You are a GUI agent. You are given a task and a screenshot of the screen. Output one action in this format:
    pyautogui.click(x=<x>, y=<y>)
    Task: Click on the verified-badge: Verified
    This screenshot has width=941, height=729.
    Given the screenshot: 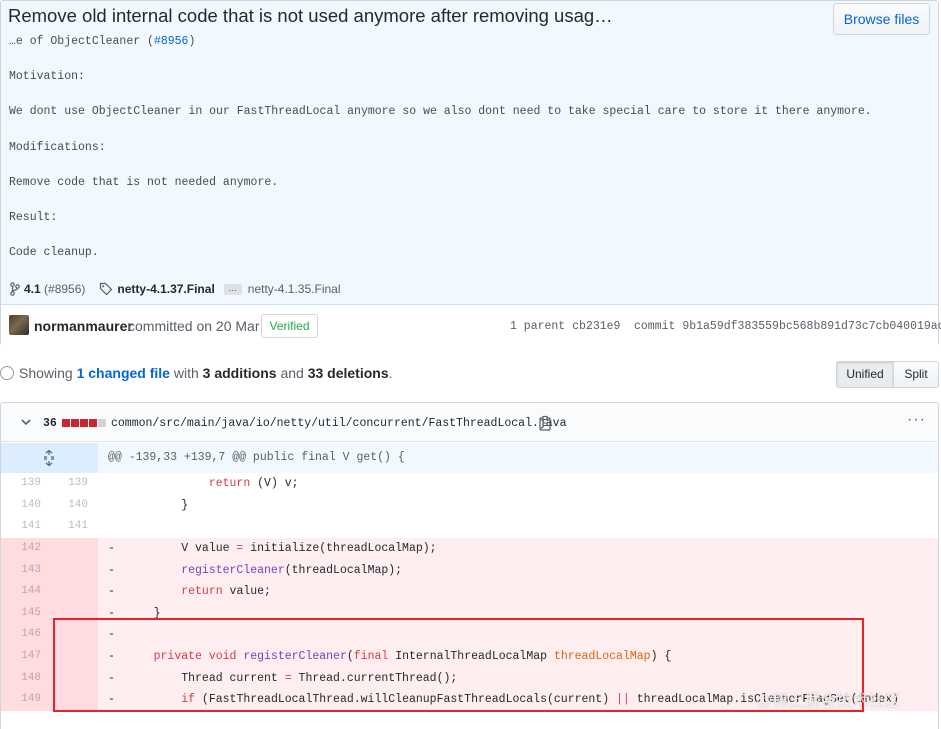 What is the action you would take?
    pyautogui.click(x=289, y=326)
    